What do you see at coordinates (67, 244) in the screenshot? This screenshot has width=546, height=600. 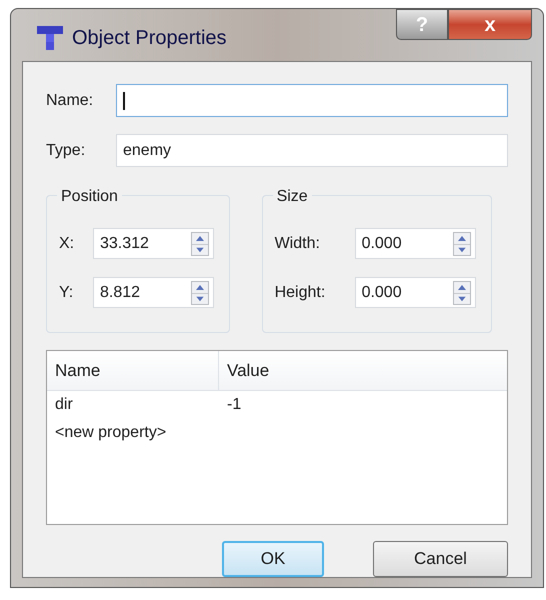 I see `field-label: X:` at bounding box center [67, 244].